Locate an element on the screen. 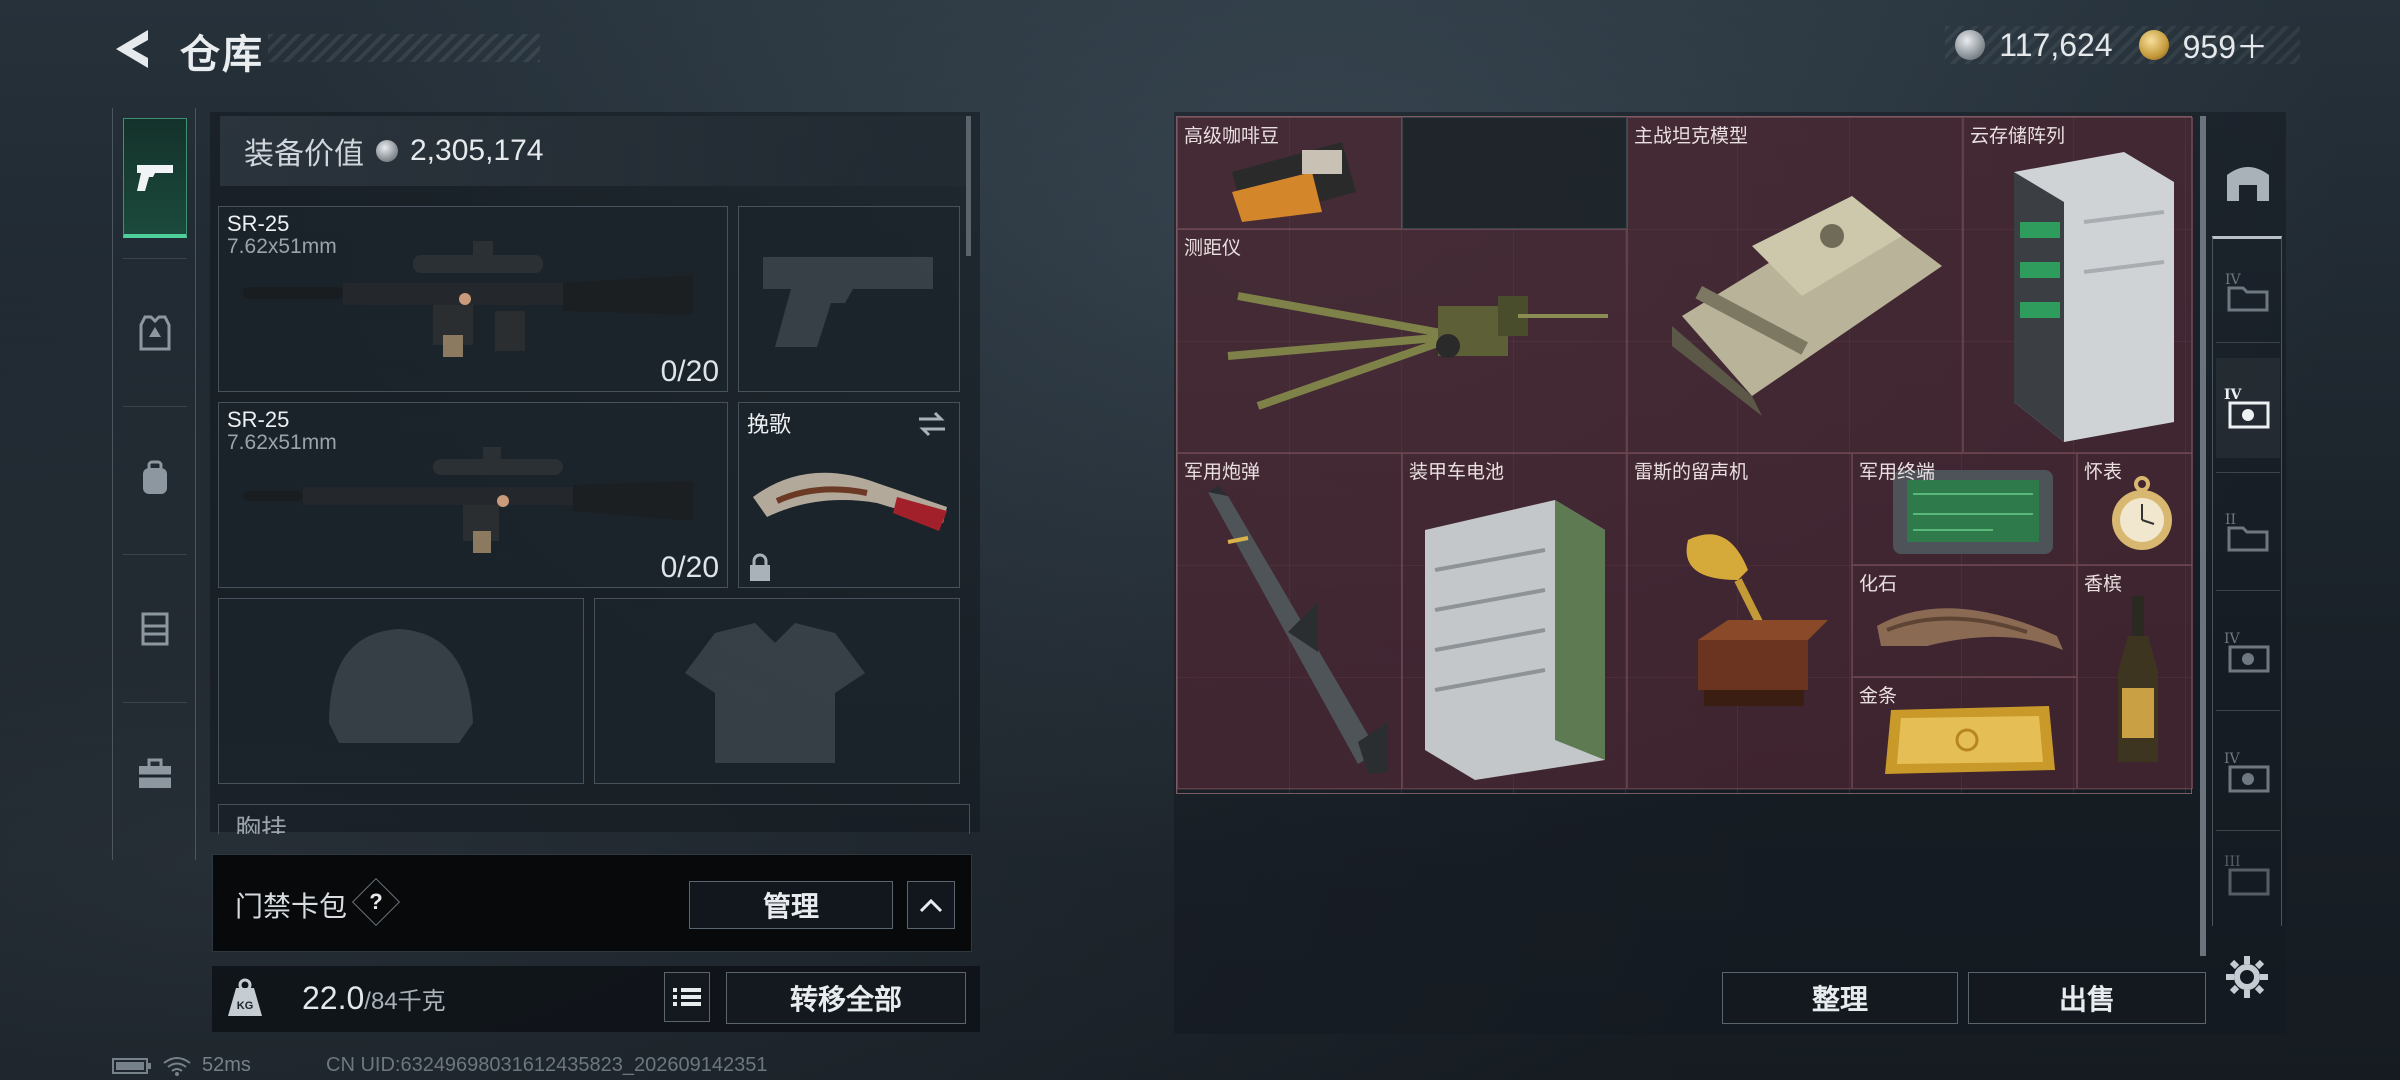  chest-rig-icon is located at coordinates (155, 629).